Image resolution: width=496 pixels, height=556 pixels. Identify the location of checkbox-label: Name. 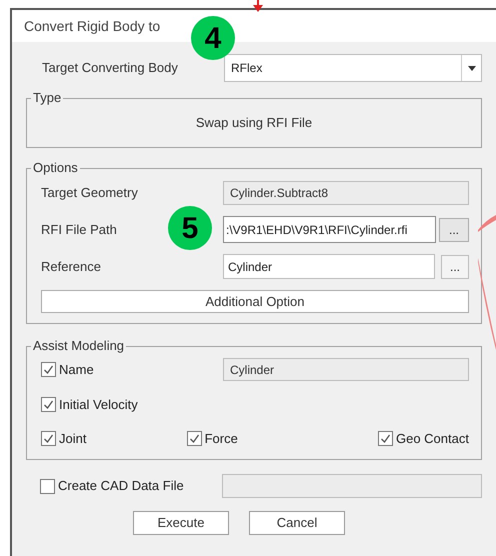
(76, 369).